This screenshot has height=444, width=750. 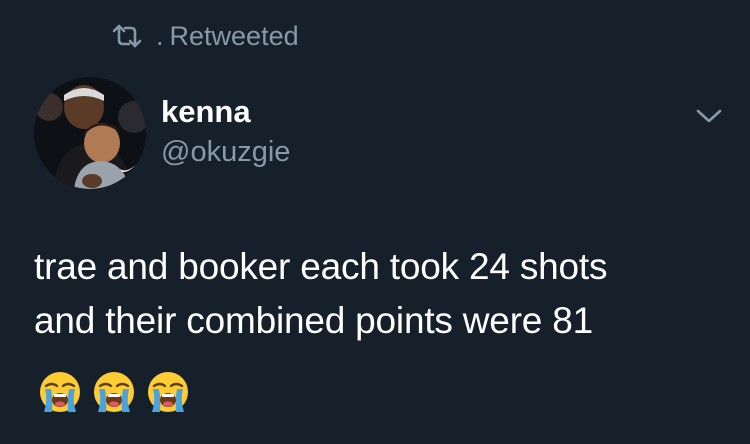 I want to click on tweet-text-line: and their combined points were 81, so click(x=314, y=320).